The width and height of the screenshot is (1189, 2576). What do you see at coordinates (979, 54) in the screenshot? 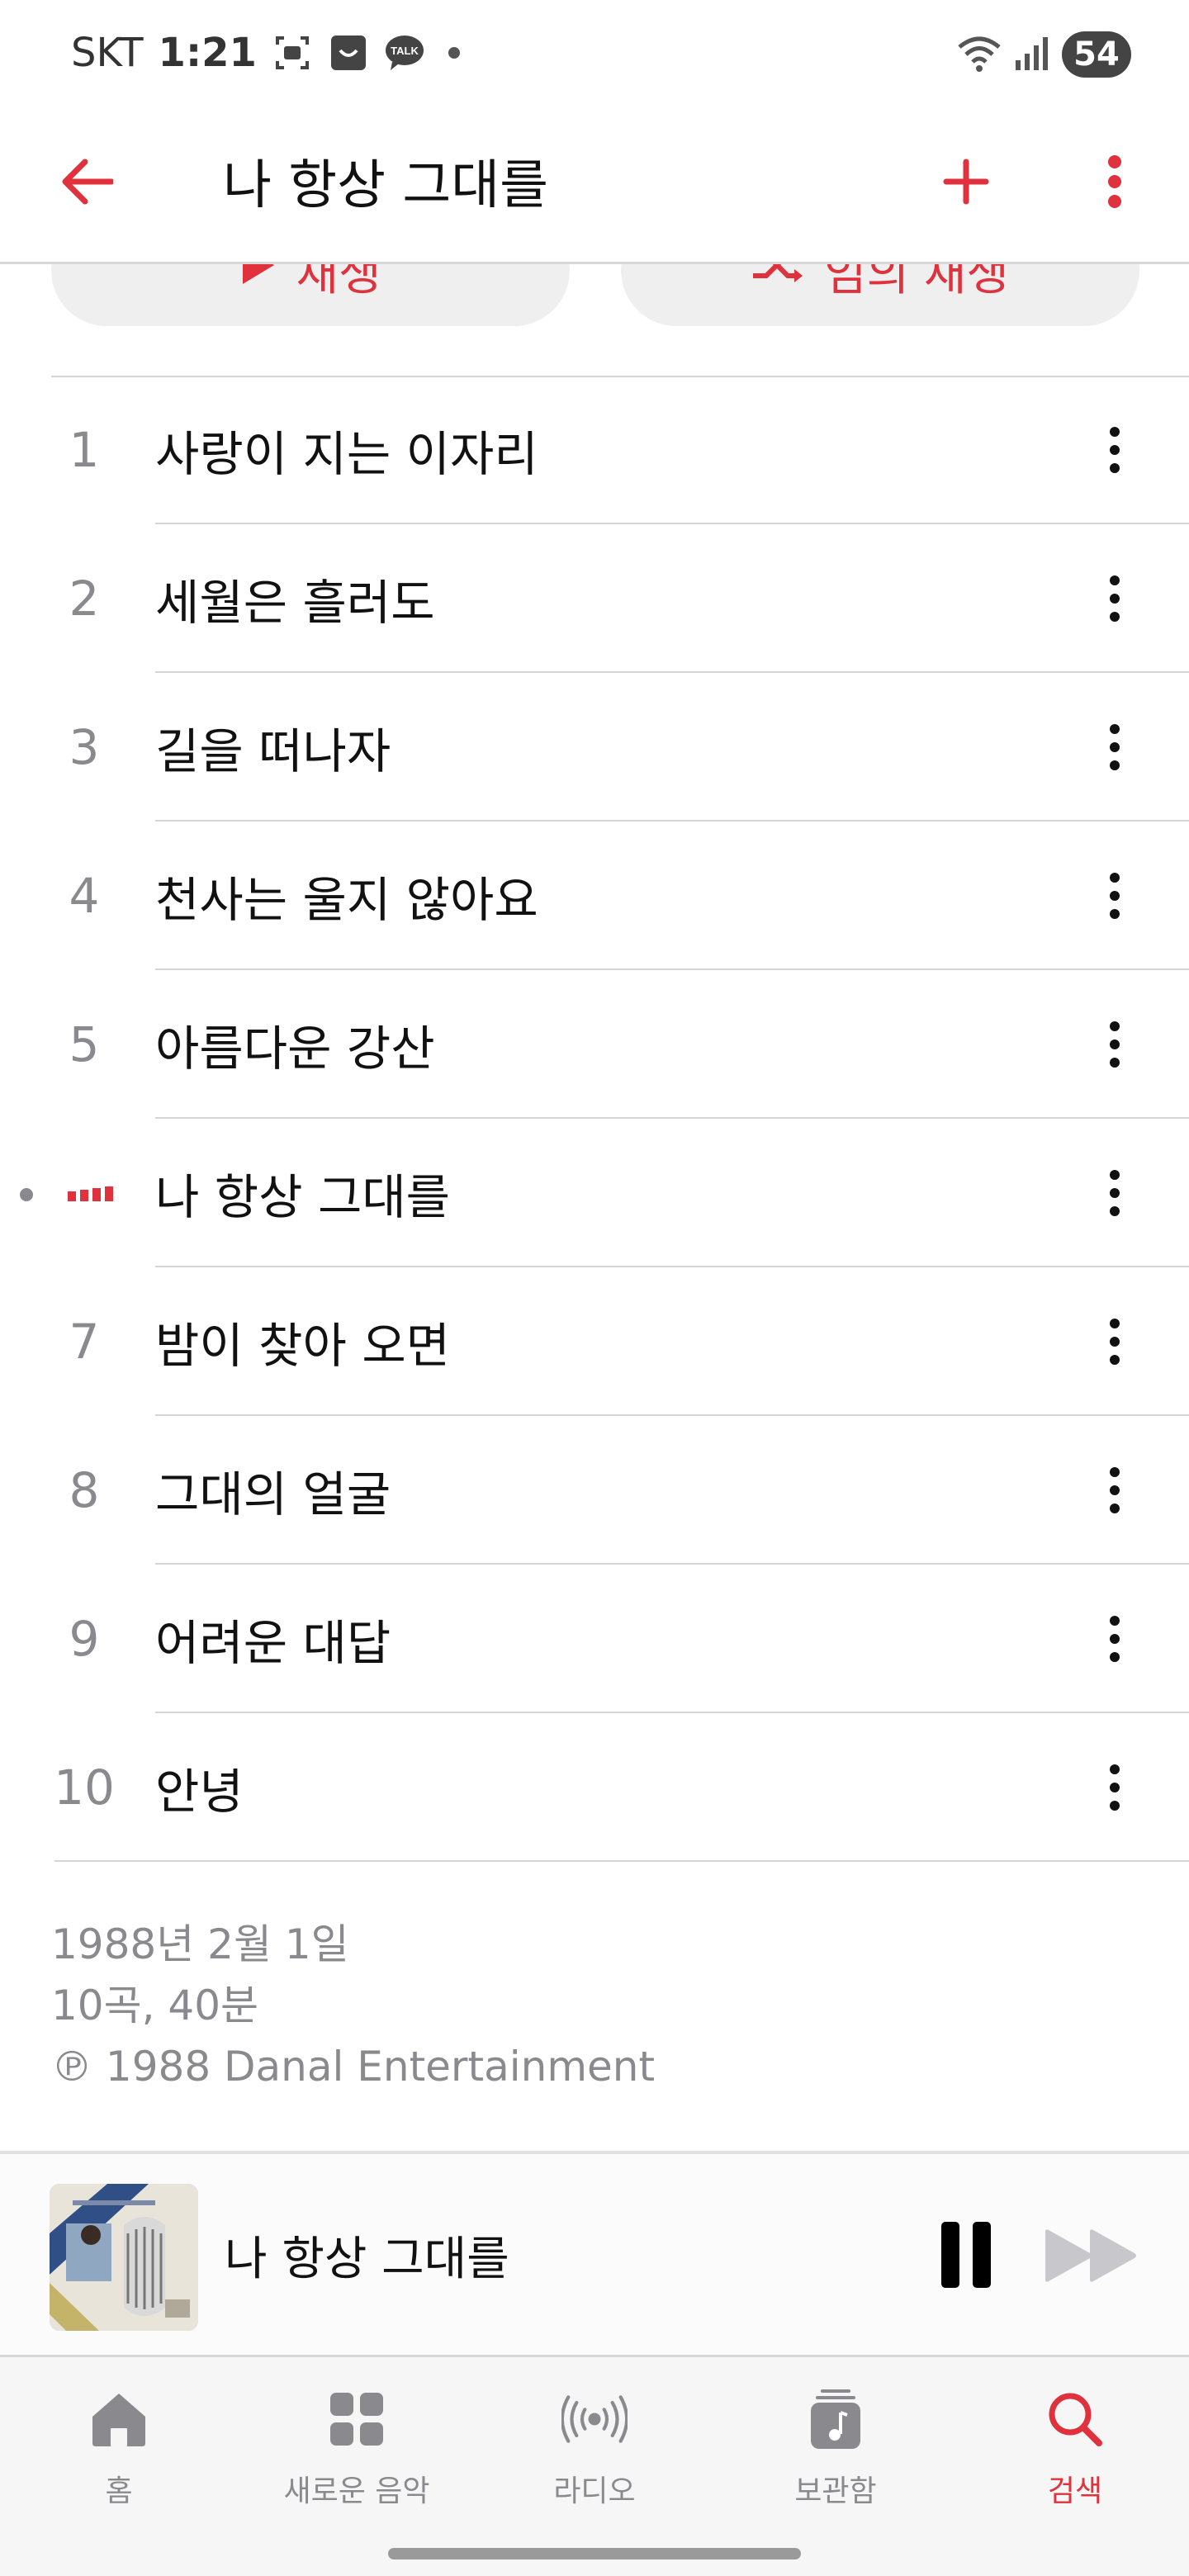
I see `wifi-icon` at bounding box center [979, 54].